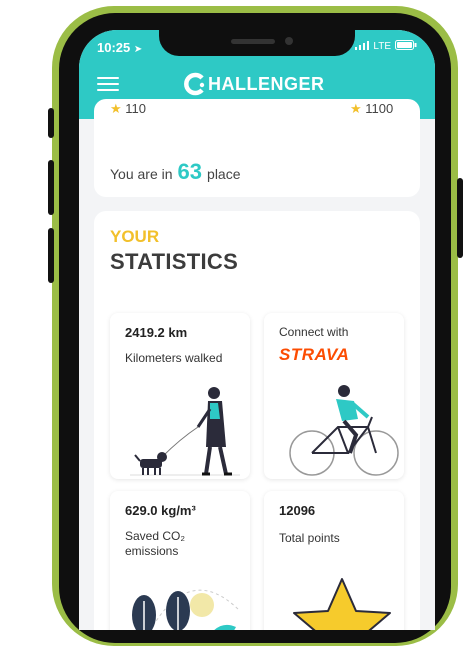 The image size is (470, 646). Describe the element at coordinates (120, 47) in the screenshot. I see `status-time: 10:25 ➤` at that location.